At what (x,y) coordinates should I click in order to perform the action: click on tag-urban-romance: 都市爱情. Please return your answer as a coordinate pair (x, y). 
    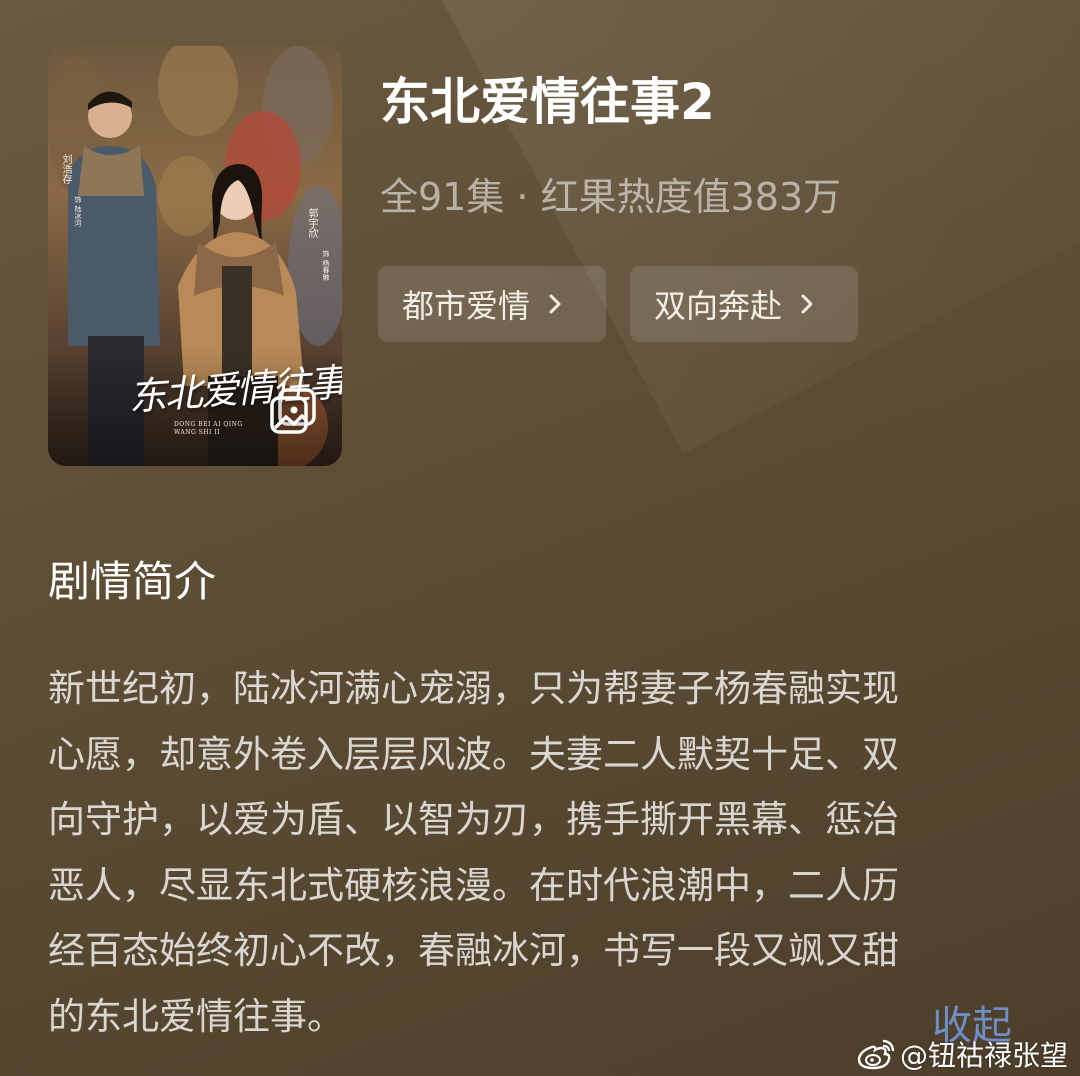
    Looking at the image, I should click on (492, 304).